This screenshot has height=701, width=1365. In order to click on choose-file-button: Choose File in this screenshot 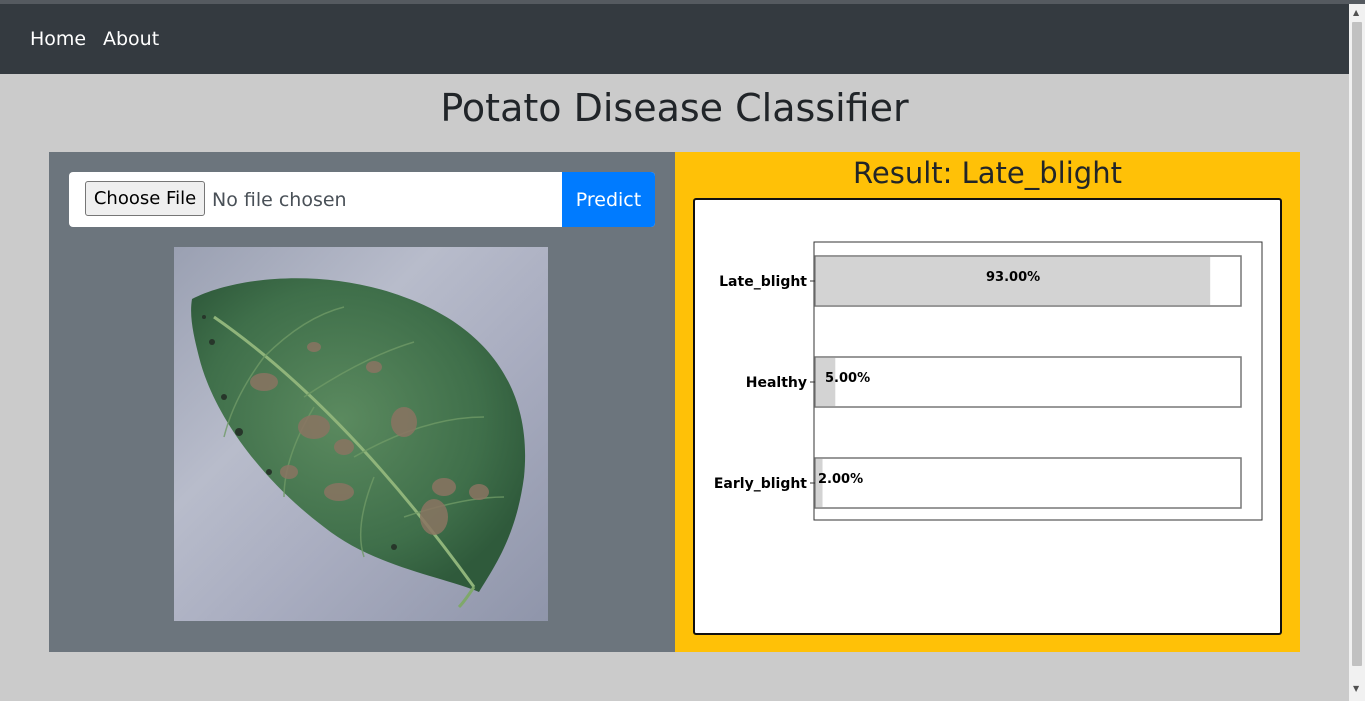, I will do `click(145, 198)`.